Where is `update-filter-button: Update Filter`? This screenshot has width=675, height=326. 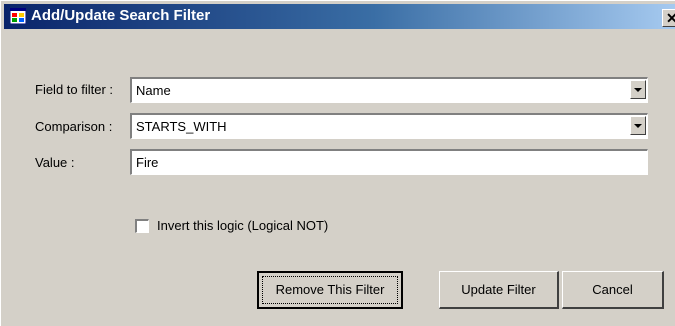 update-filter-button: Update Filter is located at coordinates (499, 290).